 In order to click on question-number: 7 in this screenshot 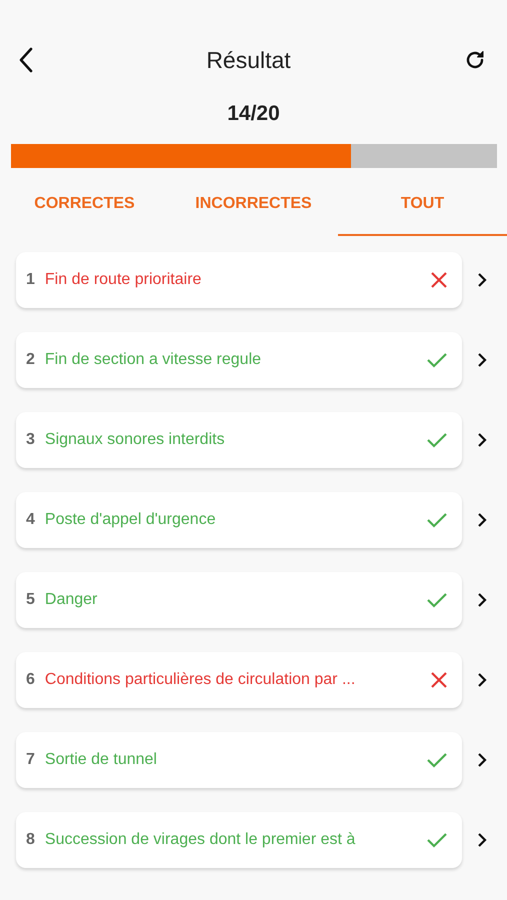, I will do `click(30, 760)`.